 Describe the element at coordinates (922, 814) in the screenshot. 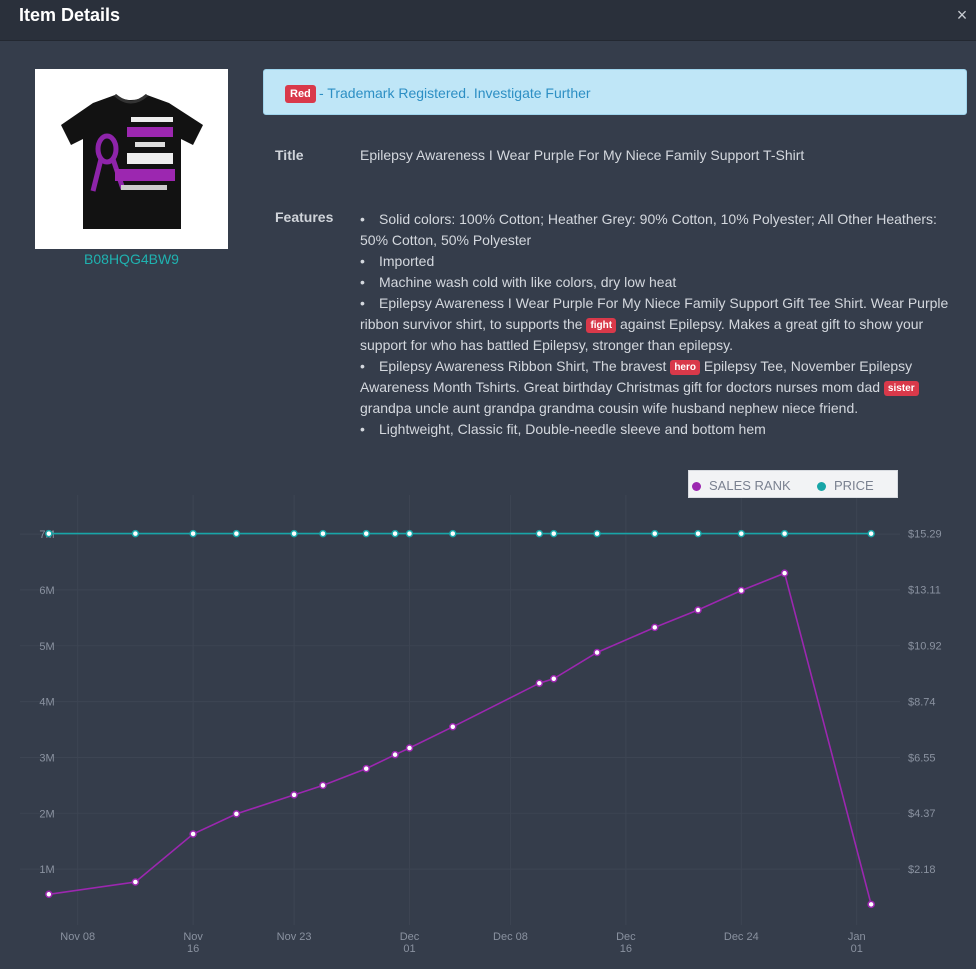

I see `y-right-tick-label: $4.37` at that location.